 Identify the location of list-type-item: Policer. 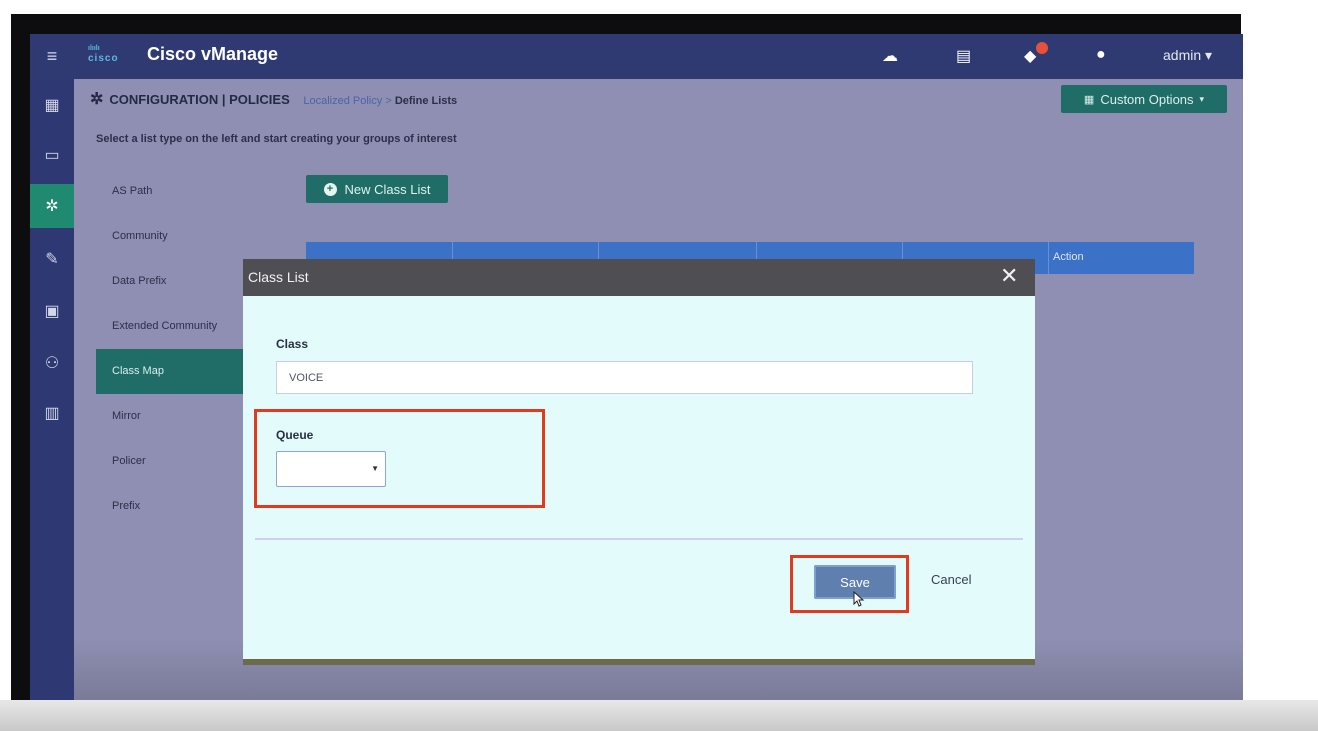
(171, 461).